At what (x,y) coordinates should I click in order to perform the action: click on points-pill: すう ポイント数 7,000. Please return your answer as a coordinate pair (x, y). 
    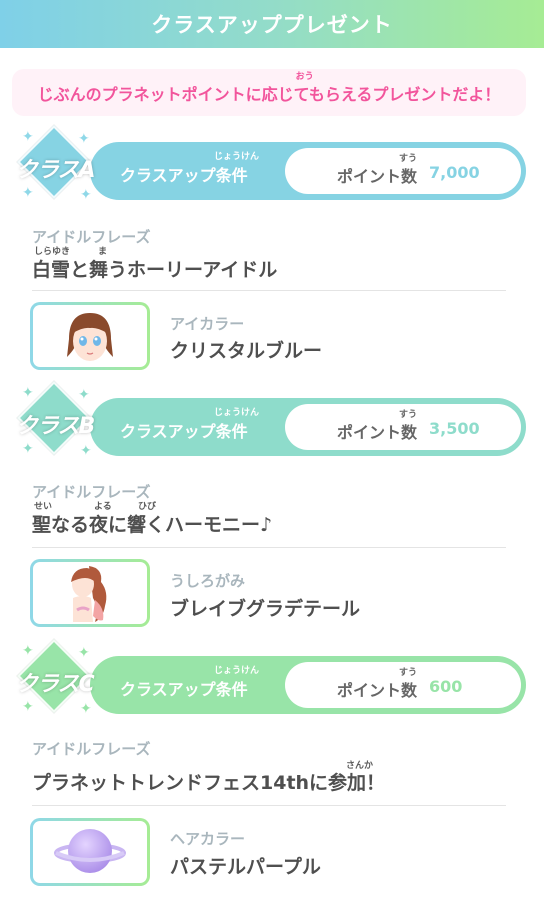
    Looking at the image, I should click on (403, 171).